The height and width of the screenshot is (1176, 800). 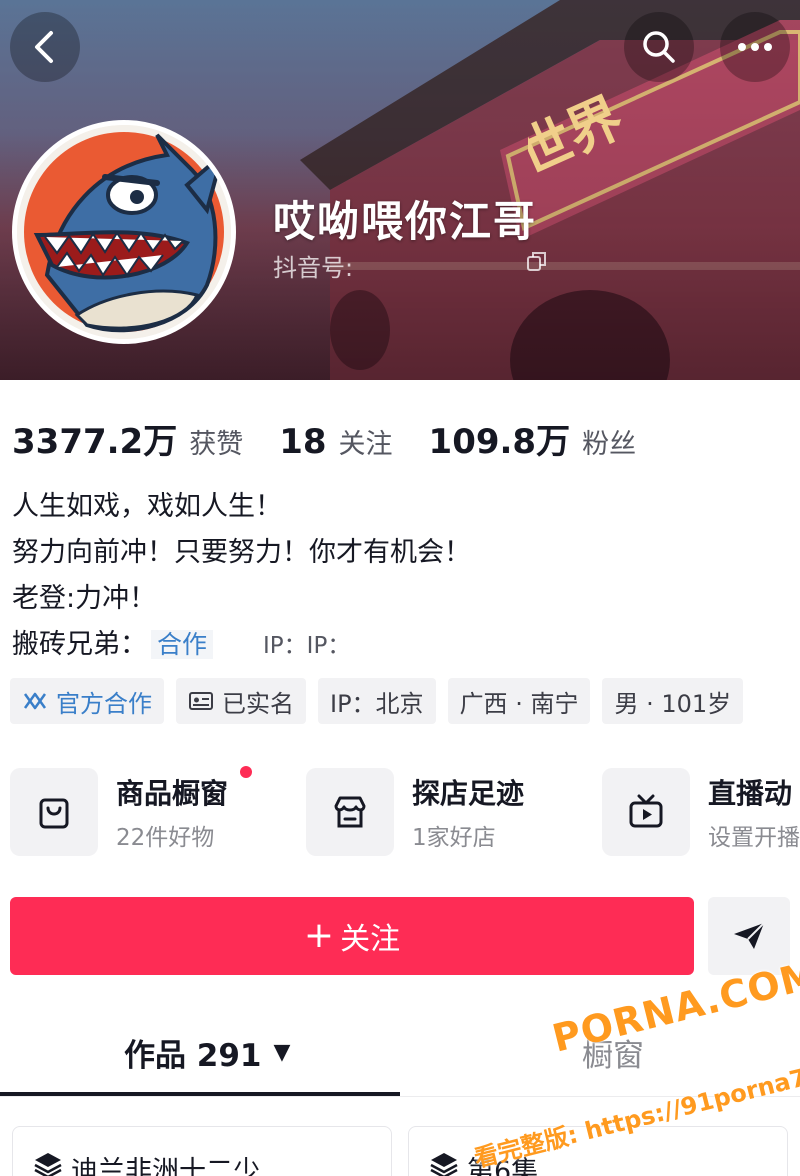 I want to click on following-count: 18, so click(x=303, y=442).